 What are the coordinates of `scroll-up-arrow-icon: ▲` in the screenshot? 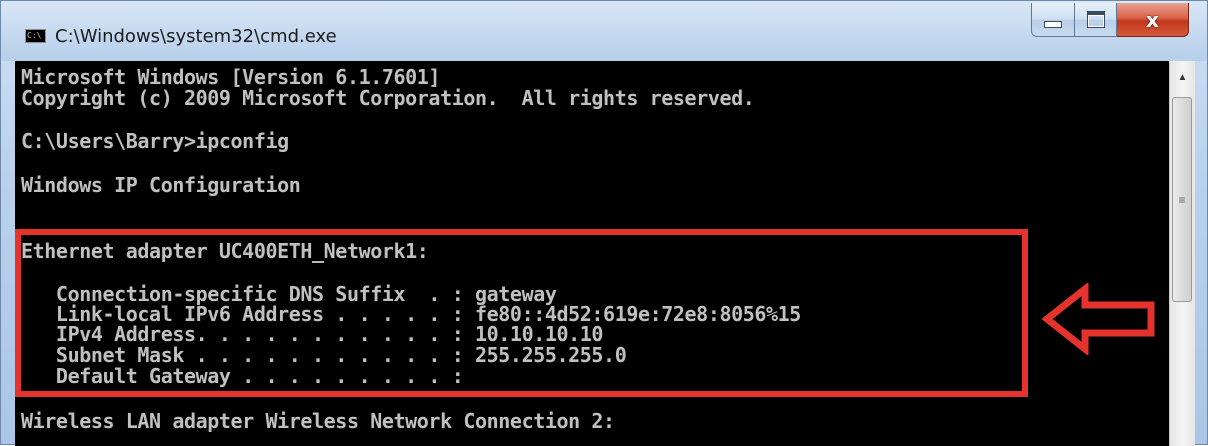 It's located at (1182, 77).